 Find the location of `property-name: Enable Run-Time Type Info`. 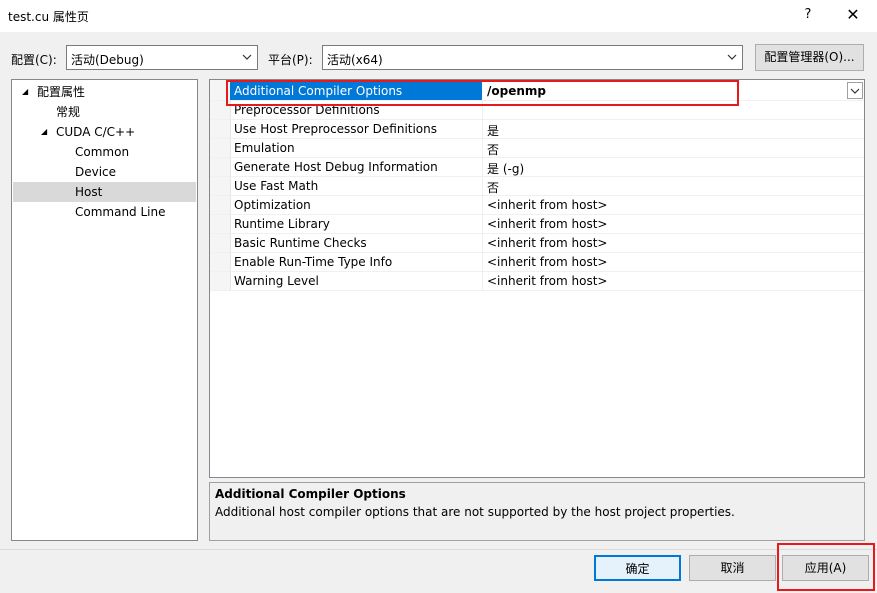

property-name: Enable Run-Time Type Info is located at coordinates (313, 262).